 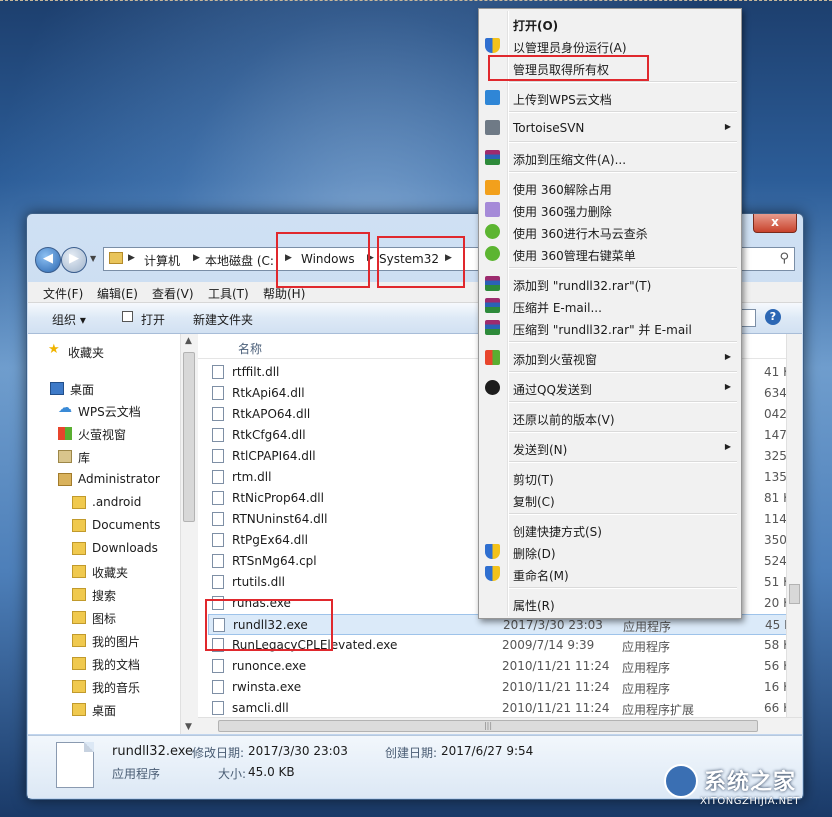 What do you see at coordinates (492, 253) in the screenshot?
I see `360-menu-icon` at bounding box center [492, 253].